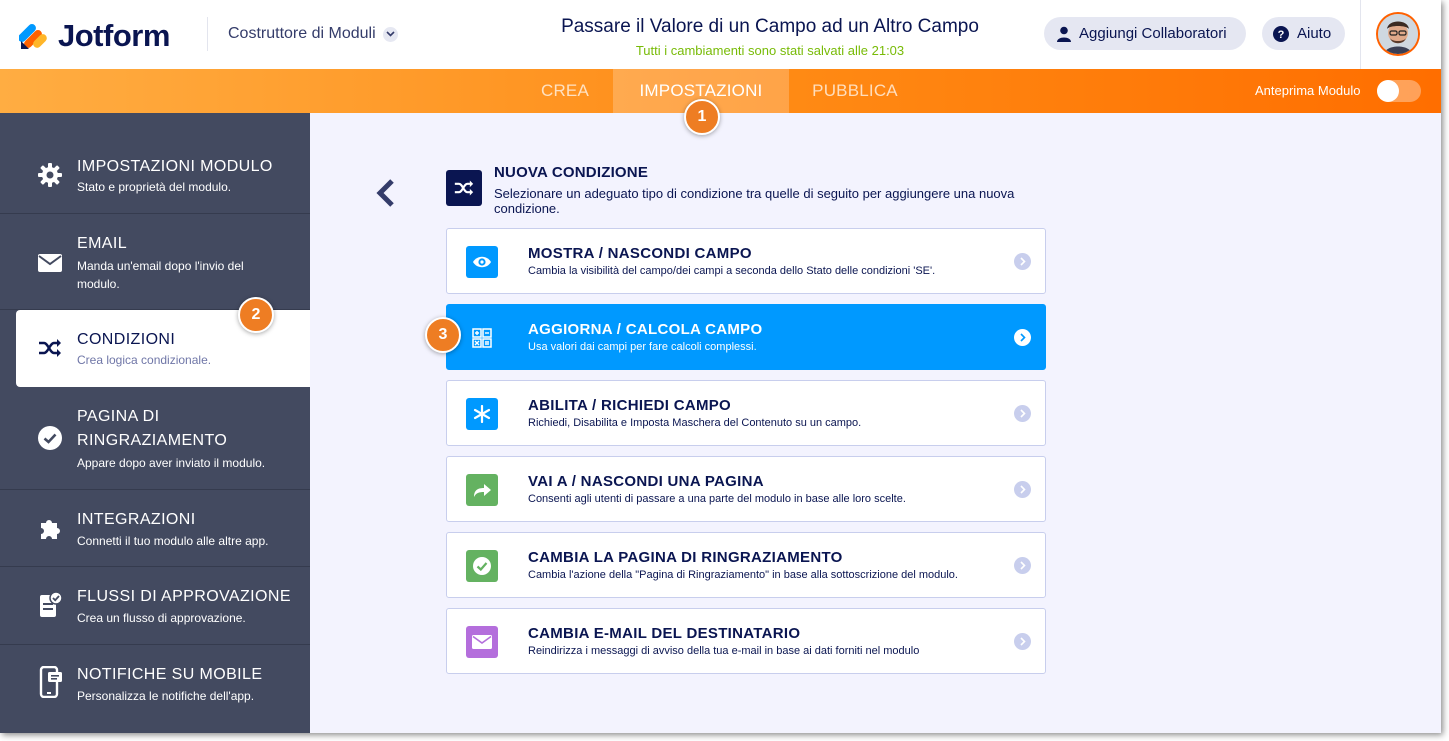 The image size is (1449, 741). I want to click on builder-dropdown: Costruttore di Moduli, so click(313, 34).